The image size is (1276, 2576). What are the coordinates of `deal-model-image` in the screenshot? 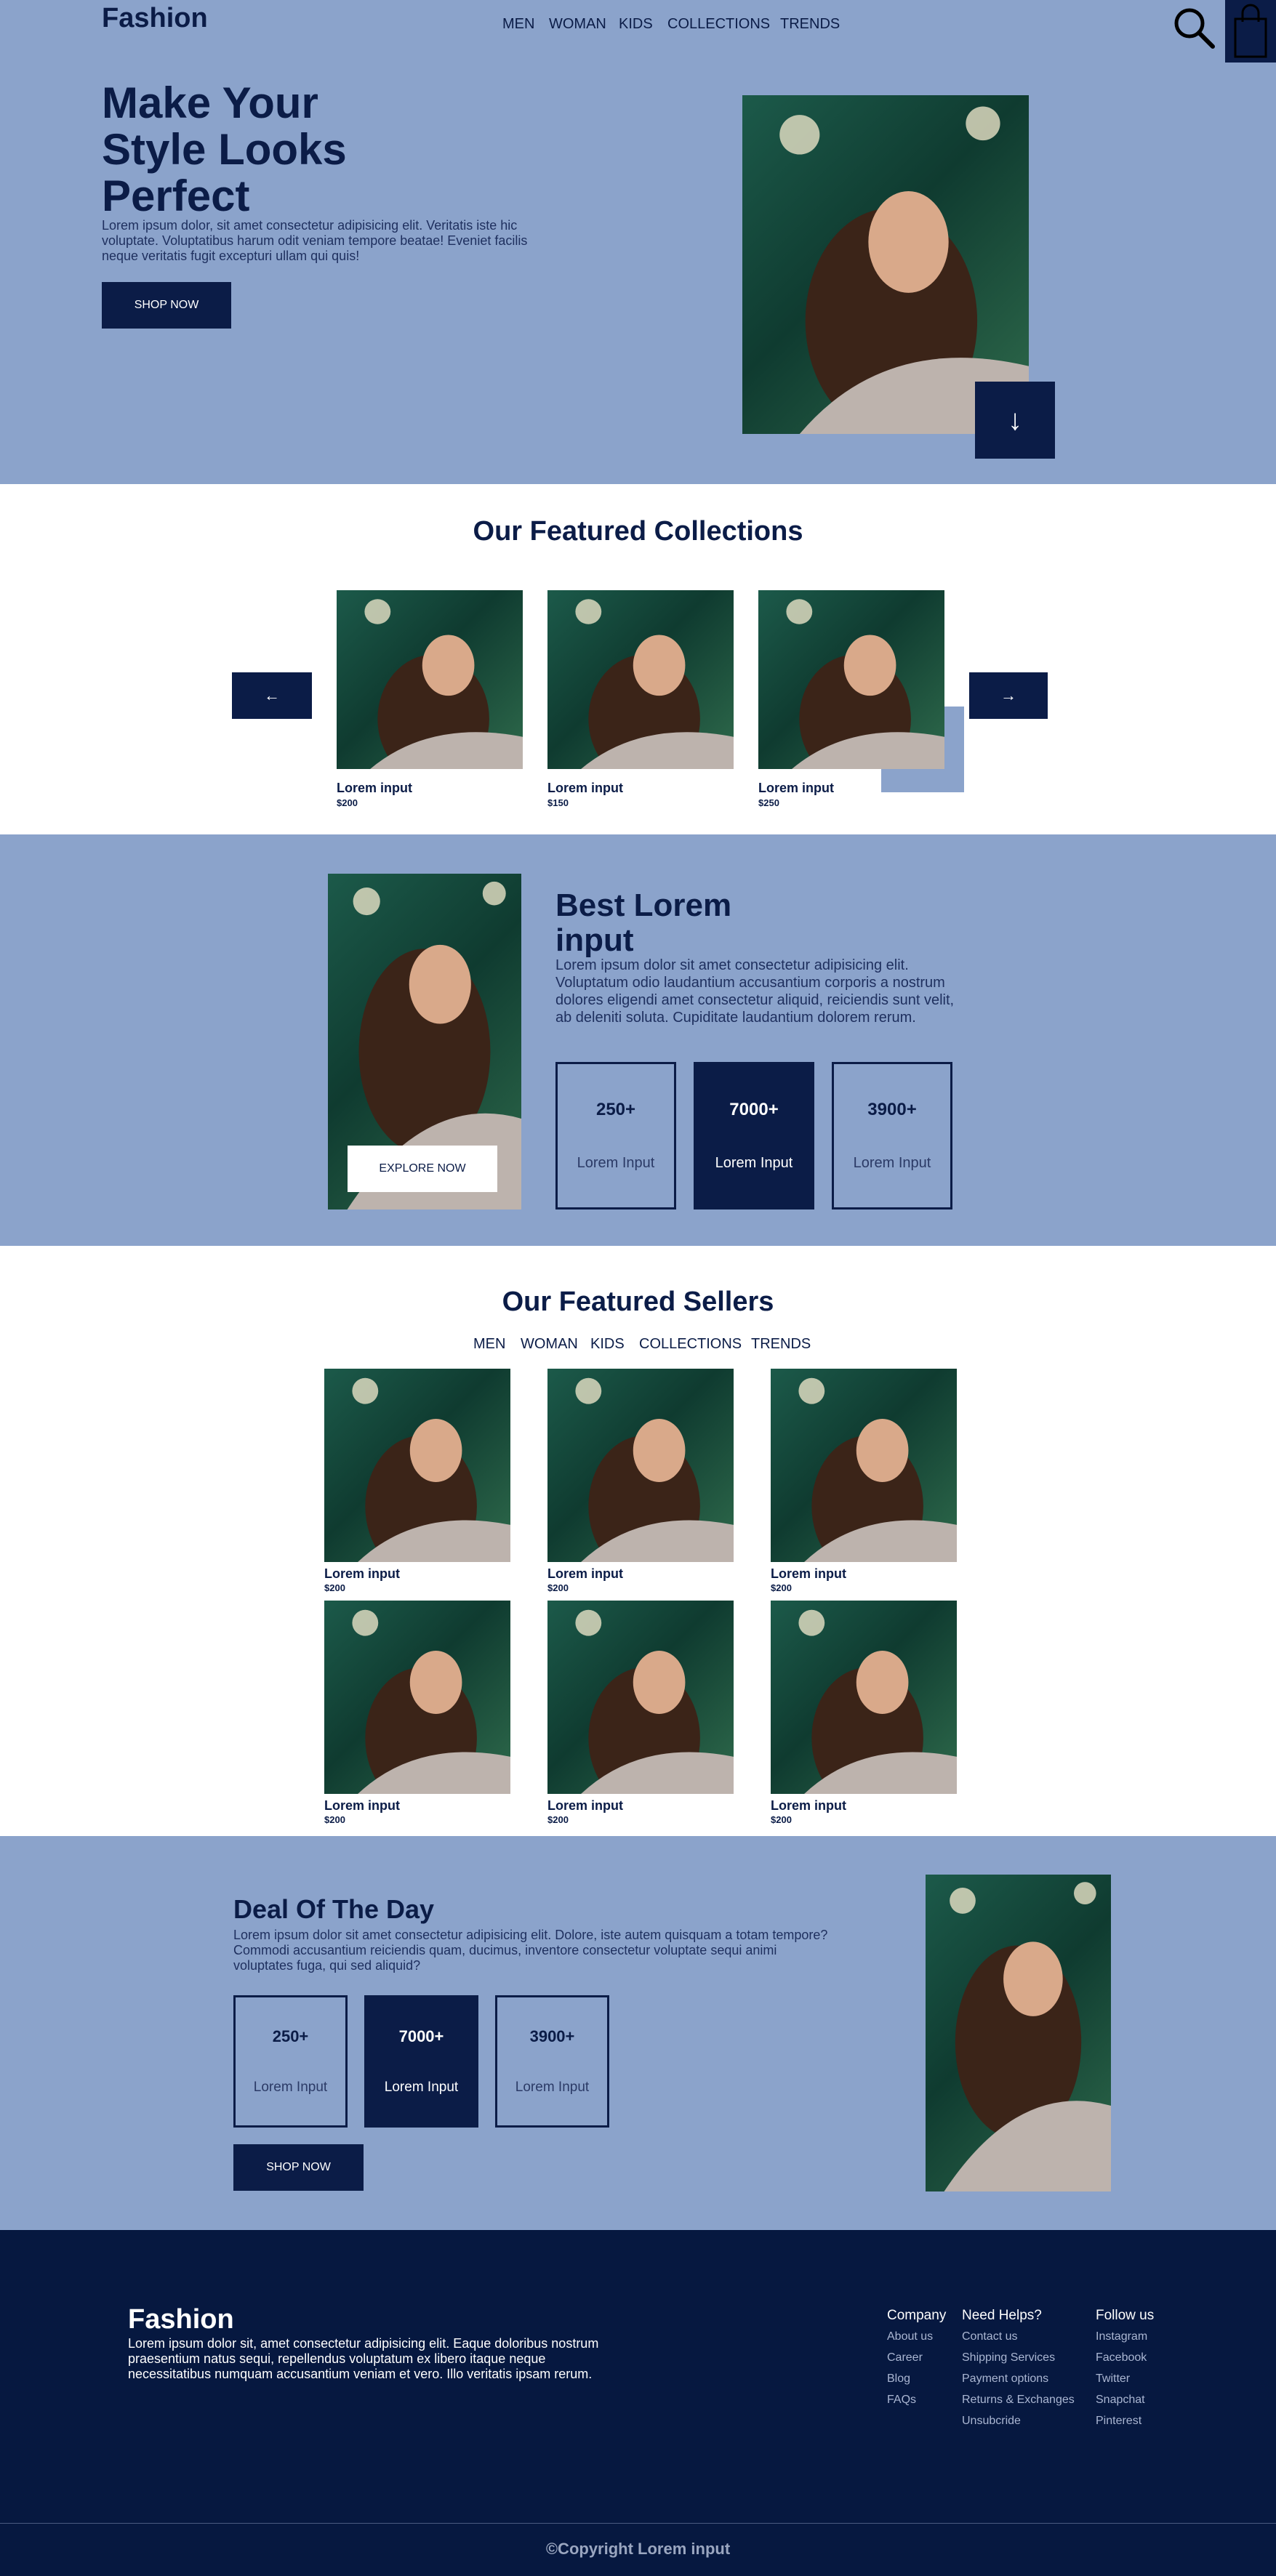 It's located at (1018, 2033).